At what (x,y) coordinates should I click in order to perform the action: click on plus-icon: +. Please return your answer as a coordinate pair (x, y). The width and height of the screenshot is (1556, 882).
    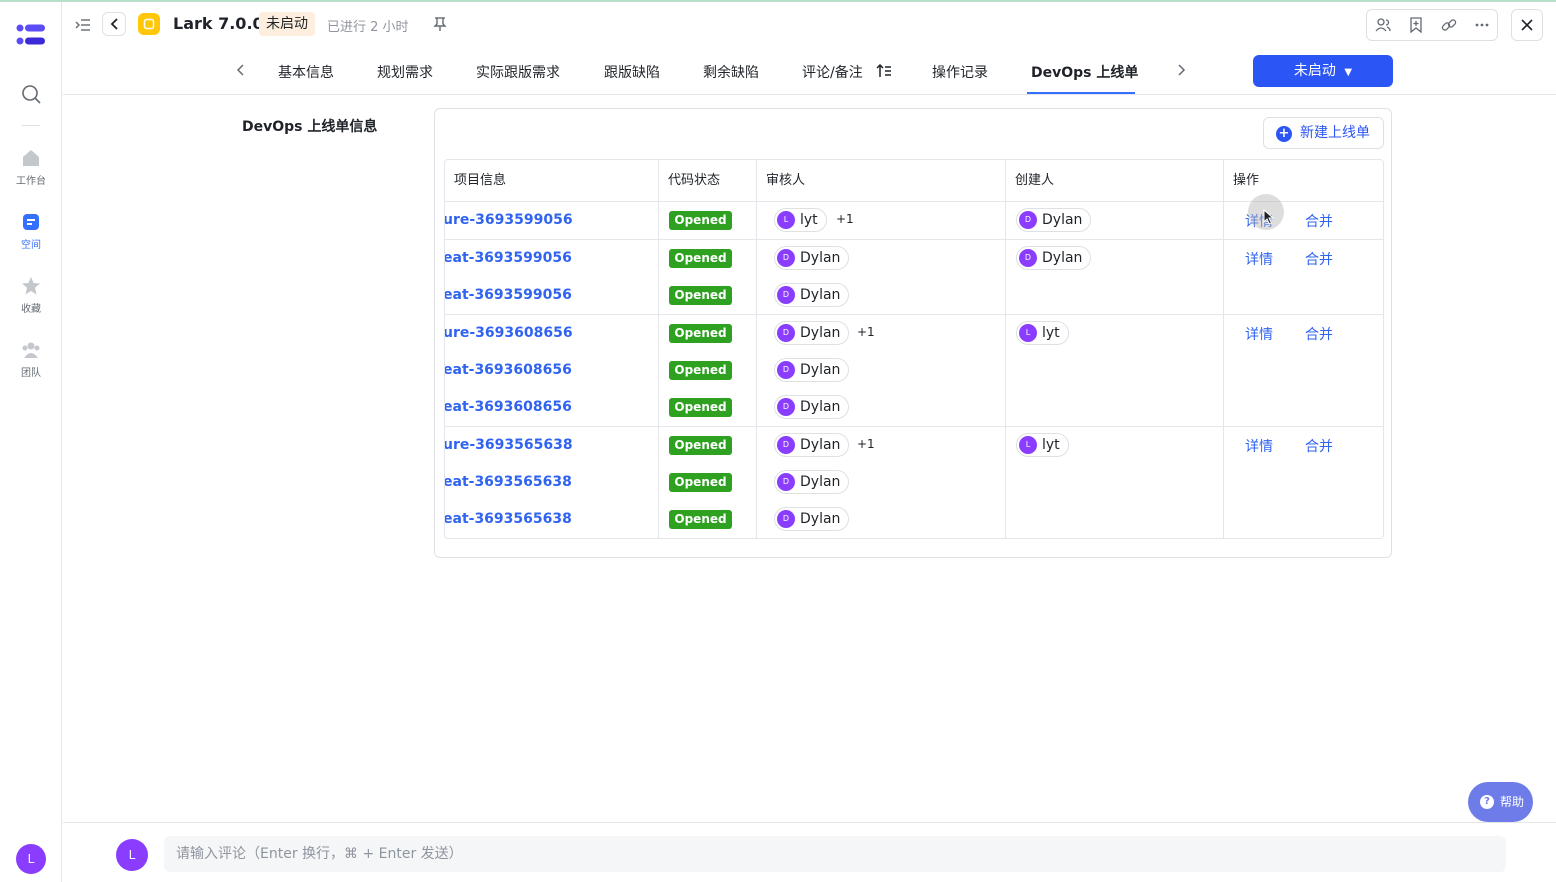
    Looking at the image, I should click on (1284, 134).